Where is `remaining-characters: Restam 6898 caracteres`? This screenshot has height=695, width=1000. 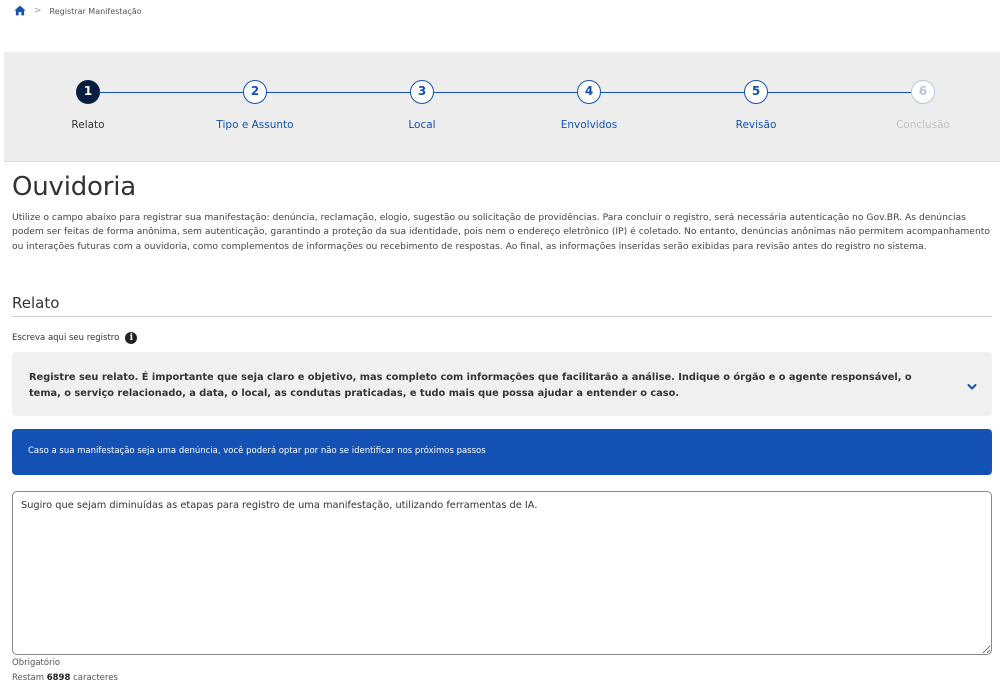
remaining-characters: Restam 6898 caracteres is located at coordinates (65, 678).